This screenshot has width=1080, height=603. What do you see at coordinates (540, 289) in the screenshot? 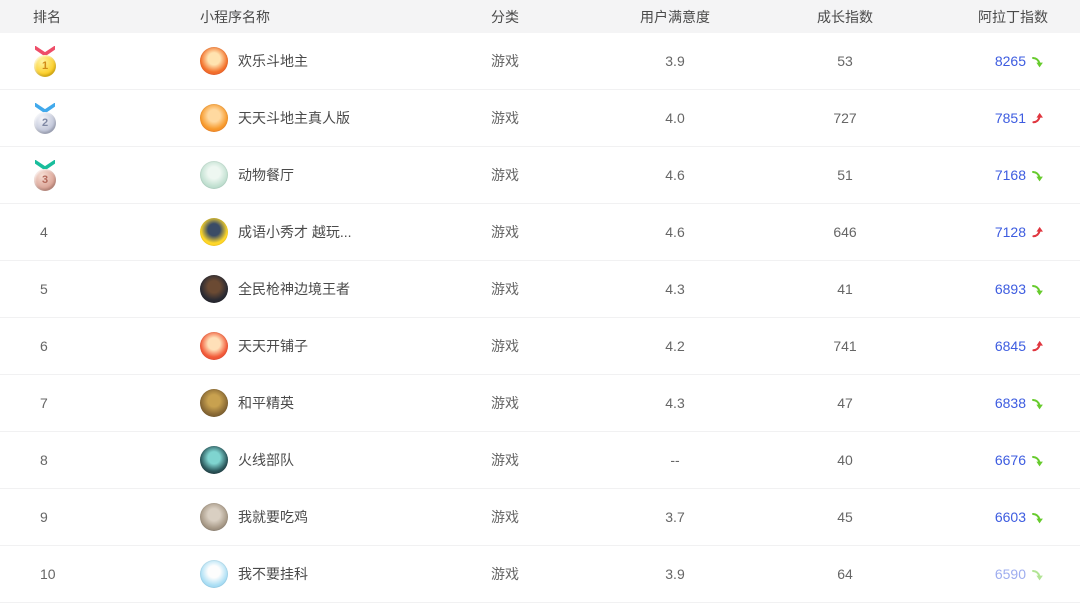
I see `table-row: 5 全民枪神边境王者 游戏 4.3 41 6893` at bounding box center [540, 289].